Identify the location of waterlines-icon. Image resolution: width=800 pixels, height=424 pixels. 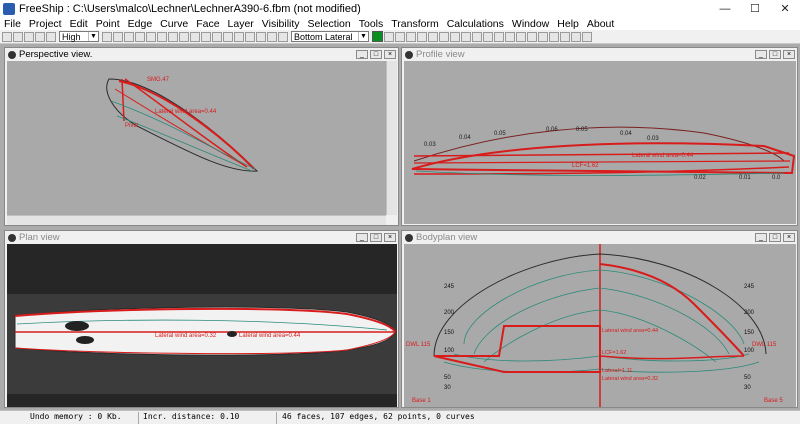
(173, 36).